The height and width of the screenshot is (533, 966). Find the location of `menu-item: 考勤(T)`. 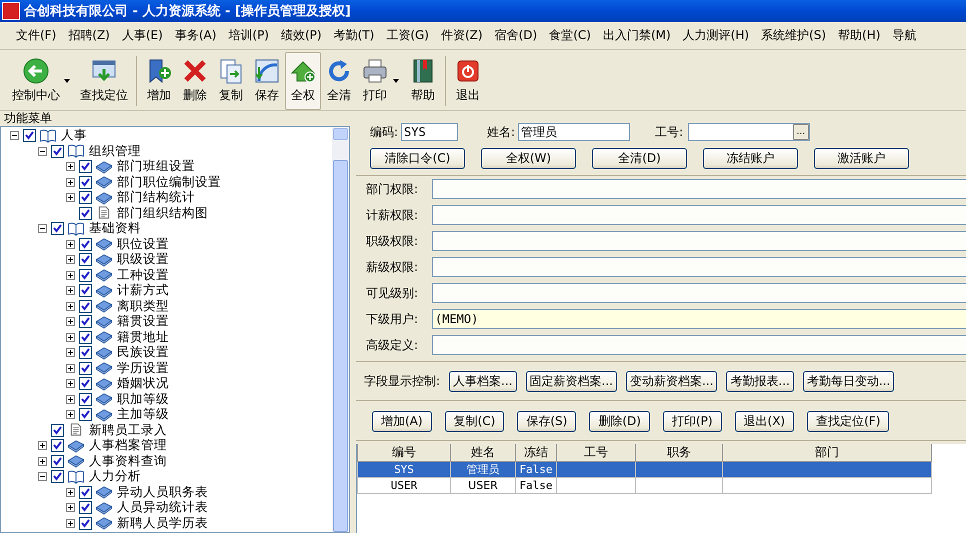

menu-item: 考勤(T) is located at coordinates (354, 35).